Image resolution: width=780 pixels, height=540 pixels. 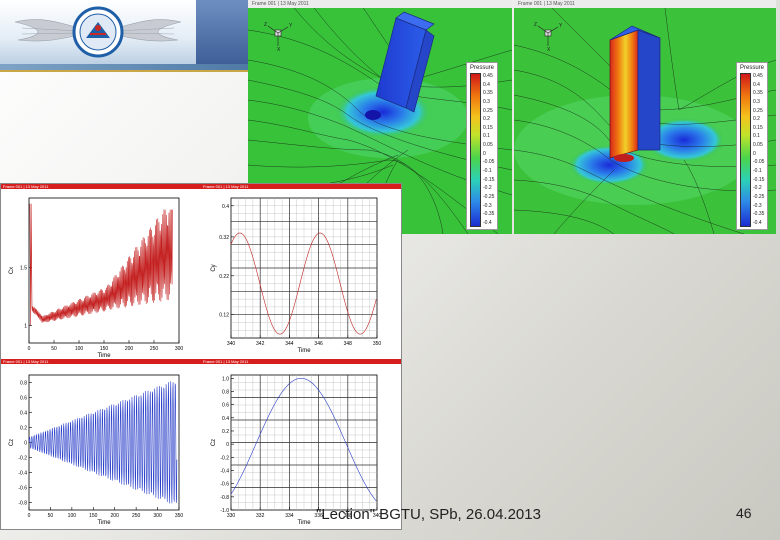 What do you see at coordinates (759, 179) in the screenshot?
I see `legend-label: -0.15` at bounding box center [759, 179].